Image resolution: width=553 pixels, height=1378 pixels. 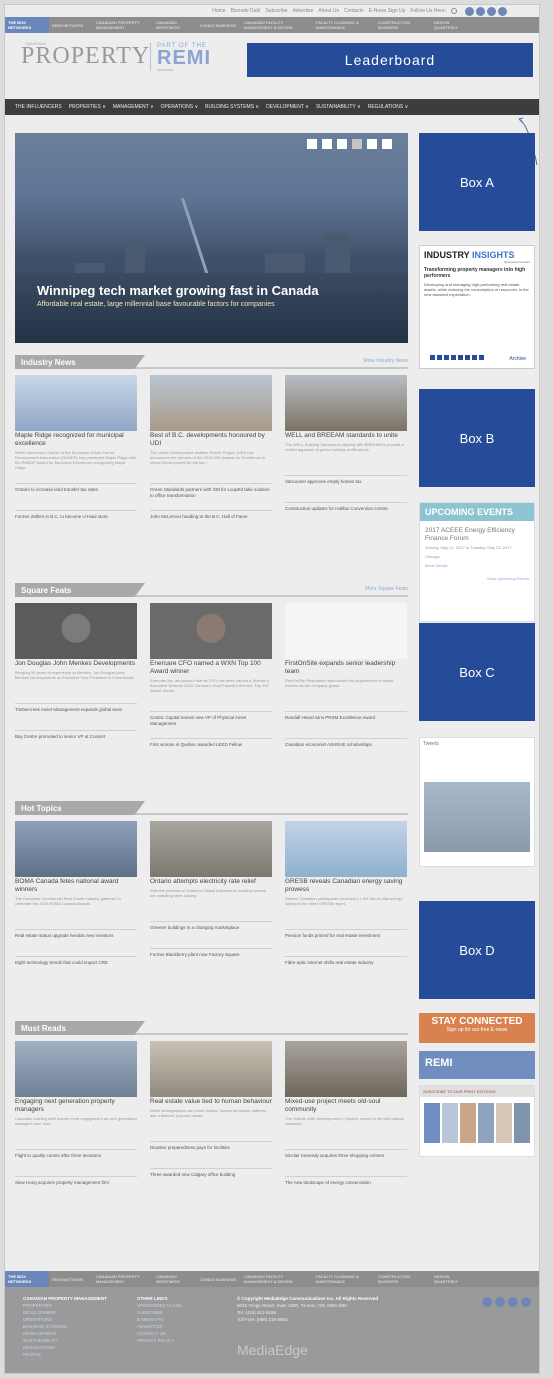 I want to click on footer-link: PROPERTIES, so click(x=73, y=1305).